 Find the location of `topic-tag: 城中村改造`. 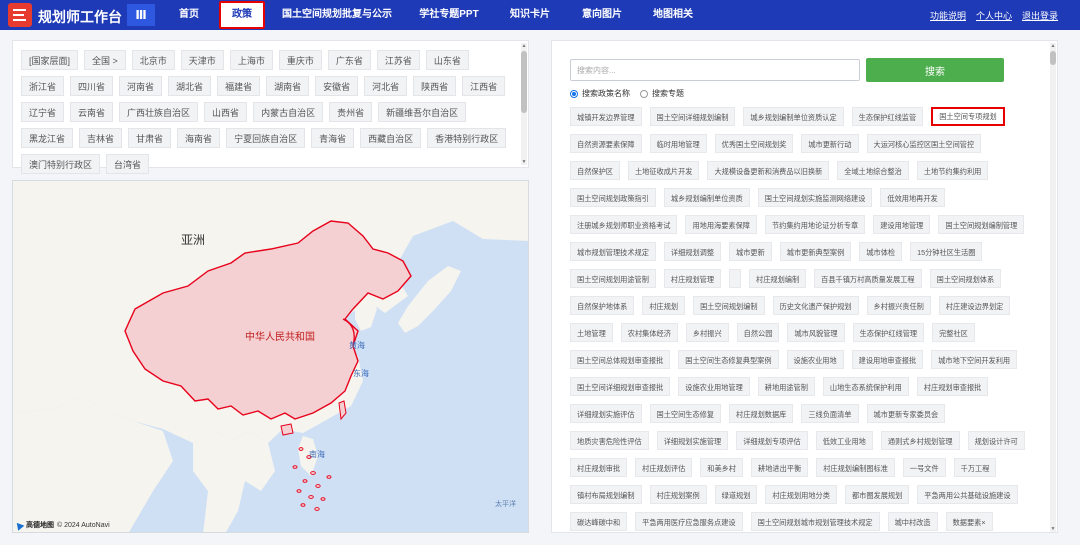

topic-tag: 城中村改造 is located at coordinates (912, 521).